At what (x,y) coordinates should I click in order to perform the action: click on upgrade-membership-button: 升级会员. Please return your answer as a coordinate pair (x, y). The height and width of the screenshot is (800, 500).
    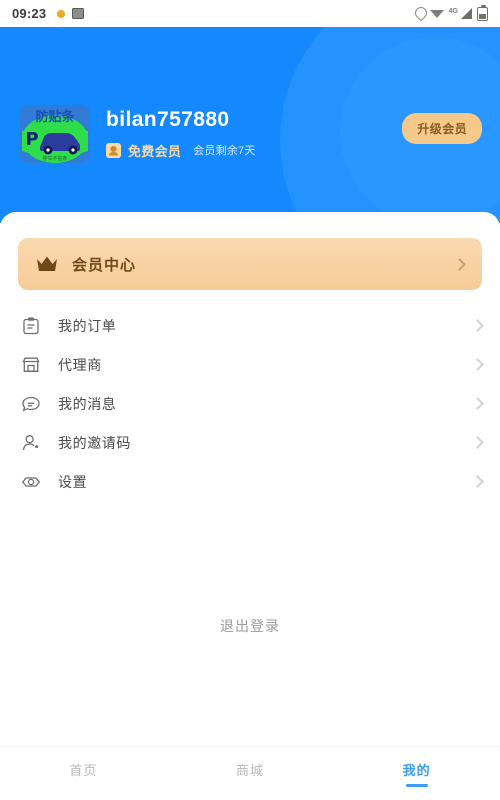
    Looking at the image, I should click on (442, 128).